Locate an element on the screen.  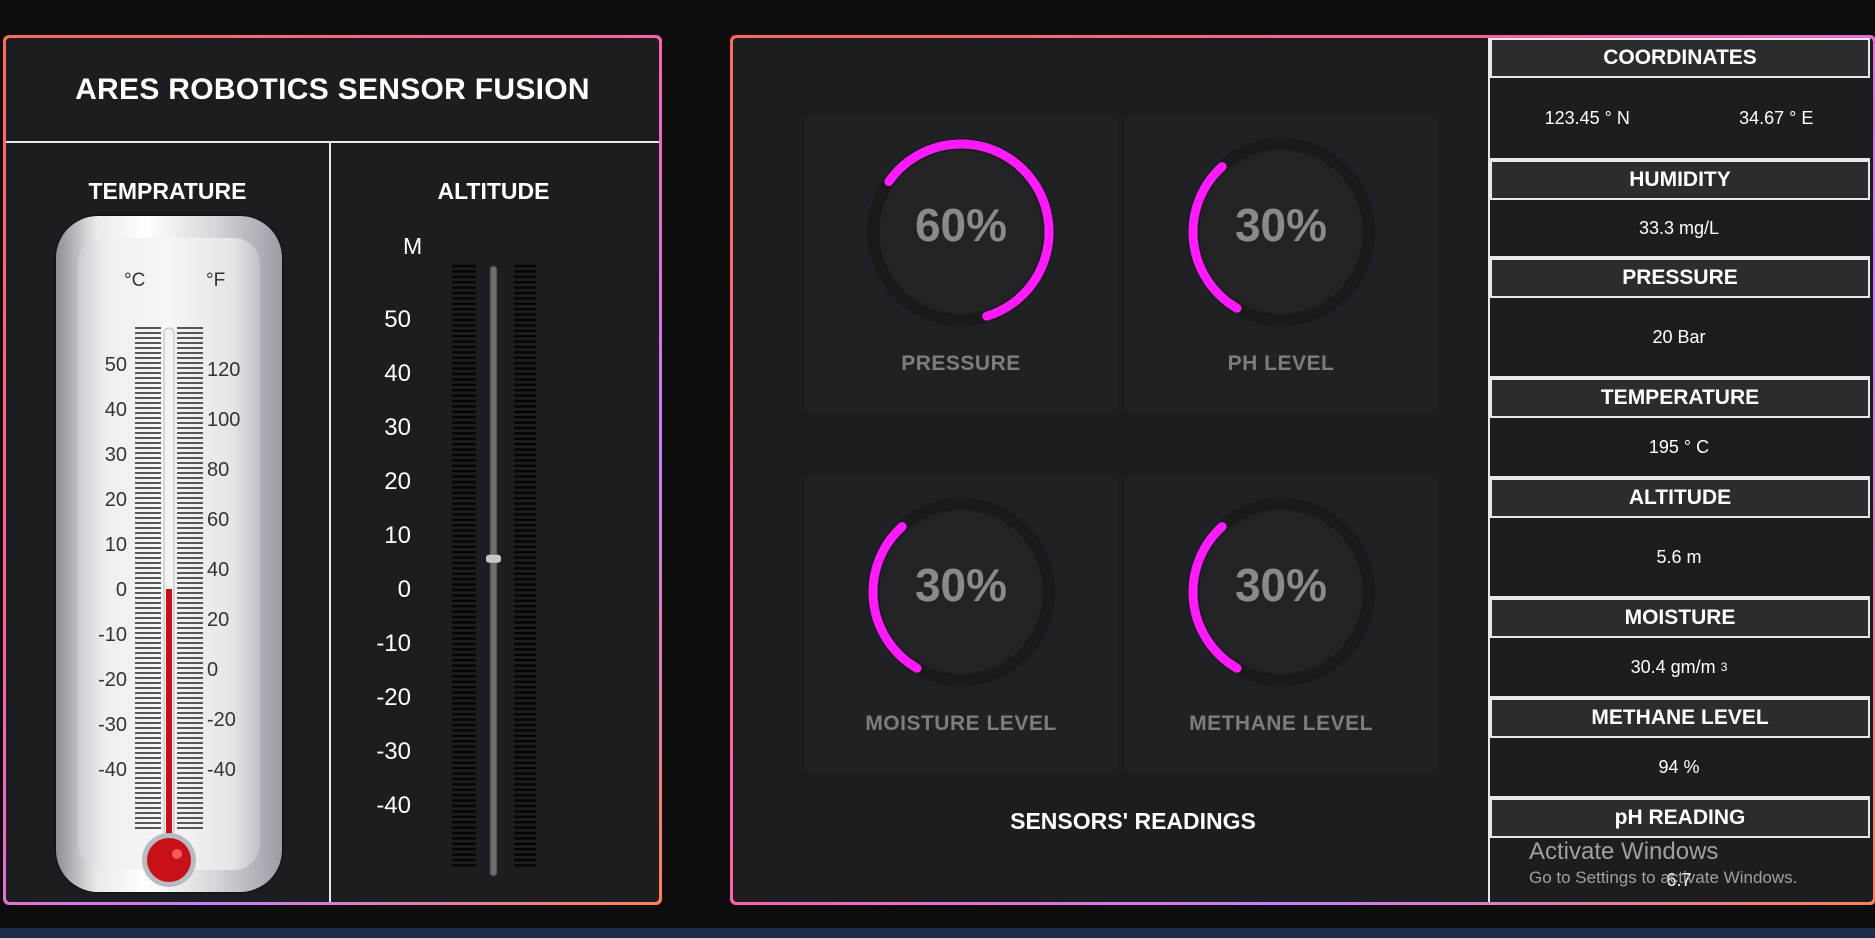
temperature-value: 195 ° C is located at coordinates (1679, 446).